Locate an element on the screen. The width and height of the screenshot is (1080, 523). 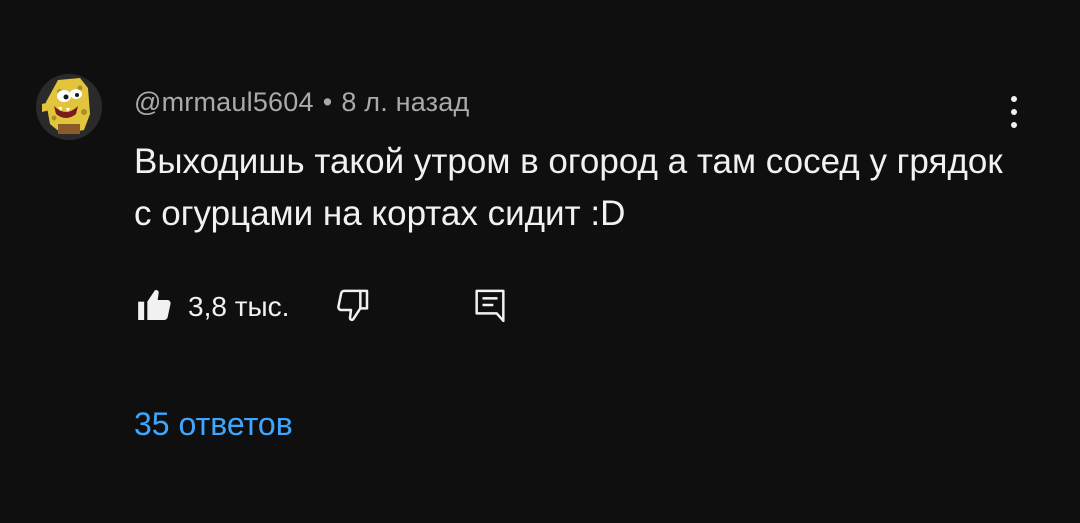
dislike-button is located at coordinates (352, 305).